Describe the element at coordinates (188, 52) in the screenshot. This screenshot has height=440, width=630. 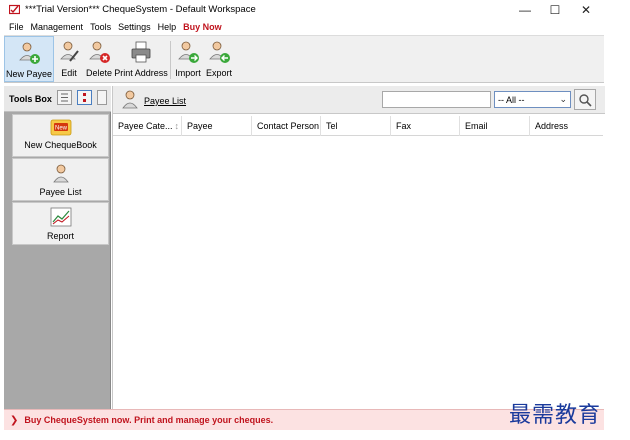
I see `import-person-icon` at that location.